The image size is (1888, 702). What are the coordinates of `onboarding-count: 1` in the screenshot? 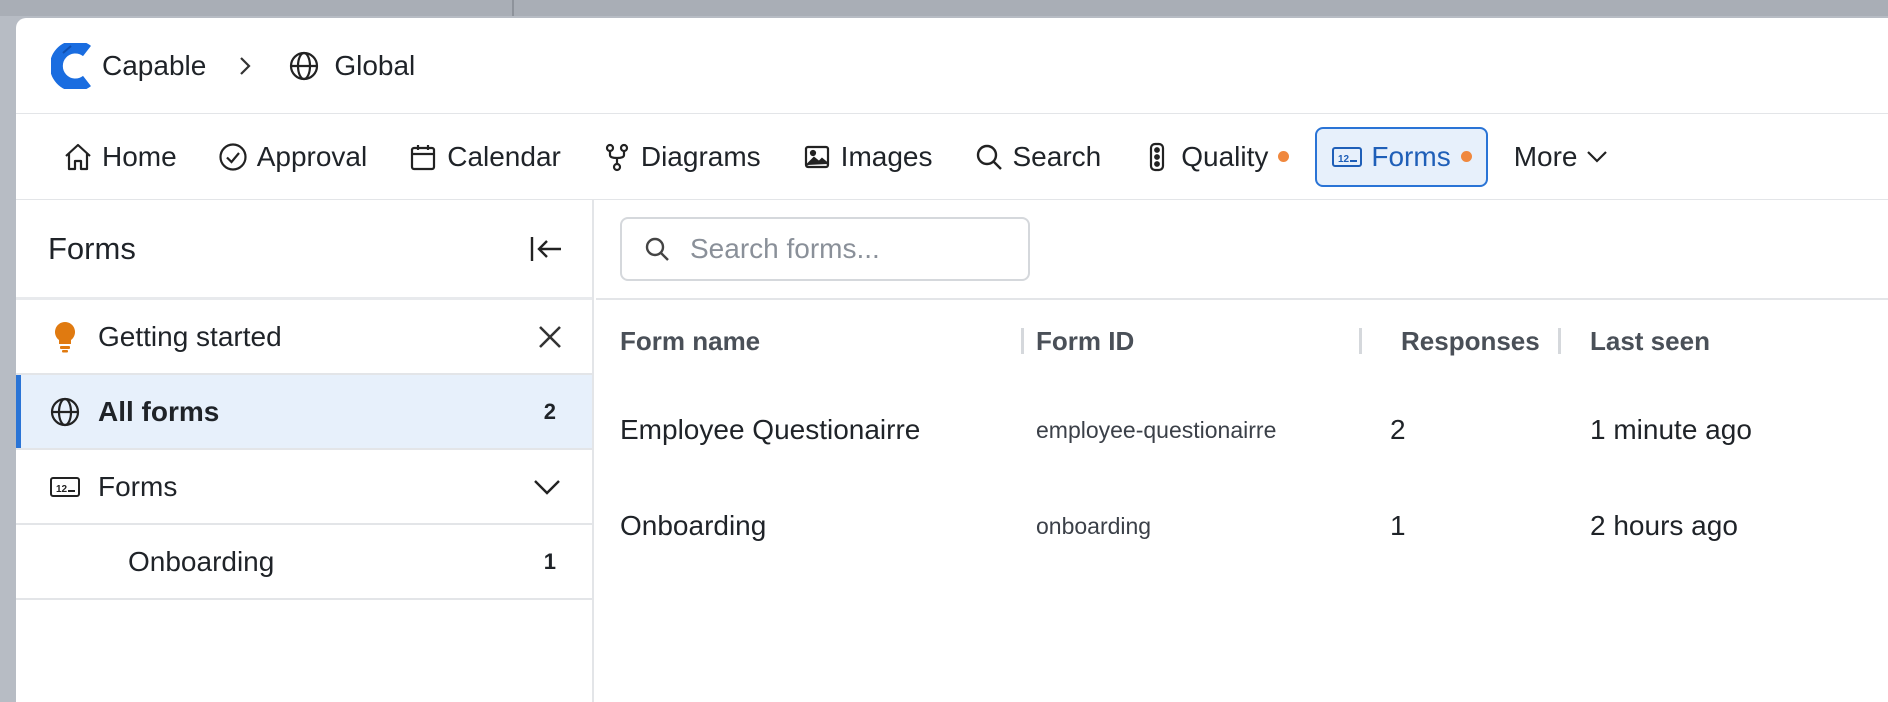 It's located at (549, 561).